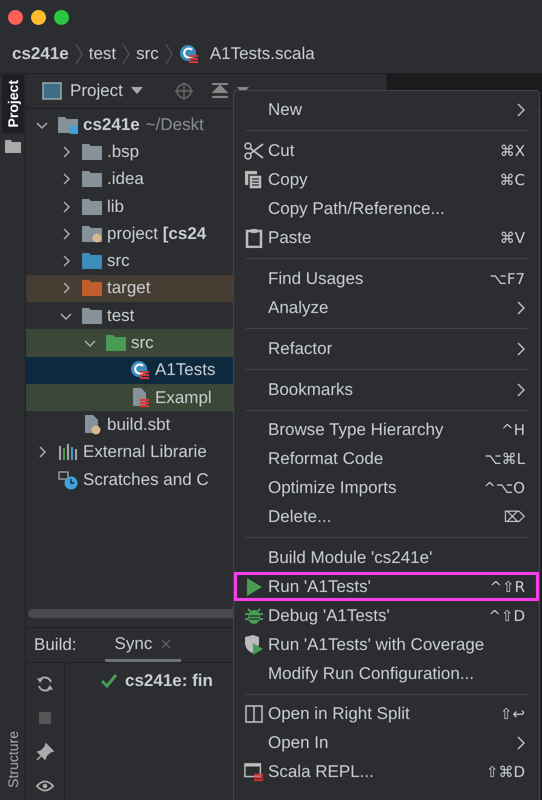  Describe the element at coordinates (254, 616) in the screenshot. I see `bug-icon` at that location.